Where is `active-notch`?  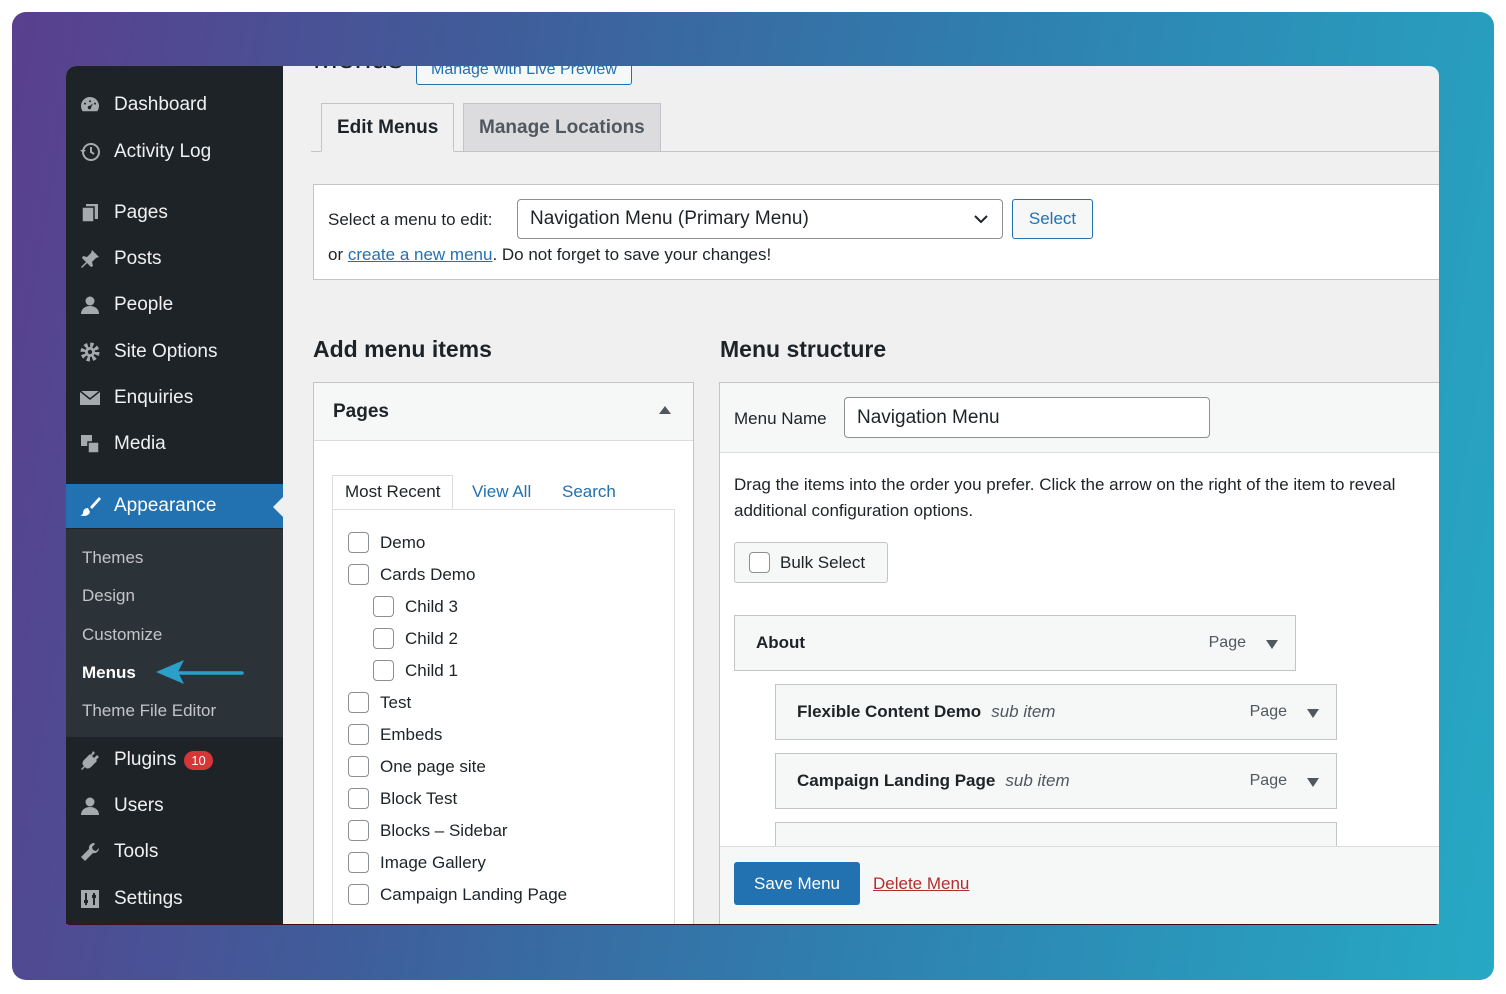 active-notch is located at coordinates (278, 507).